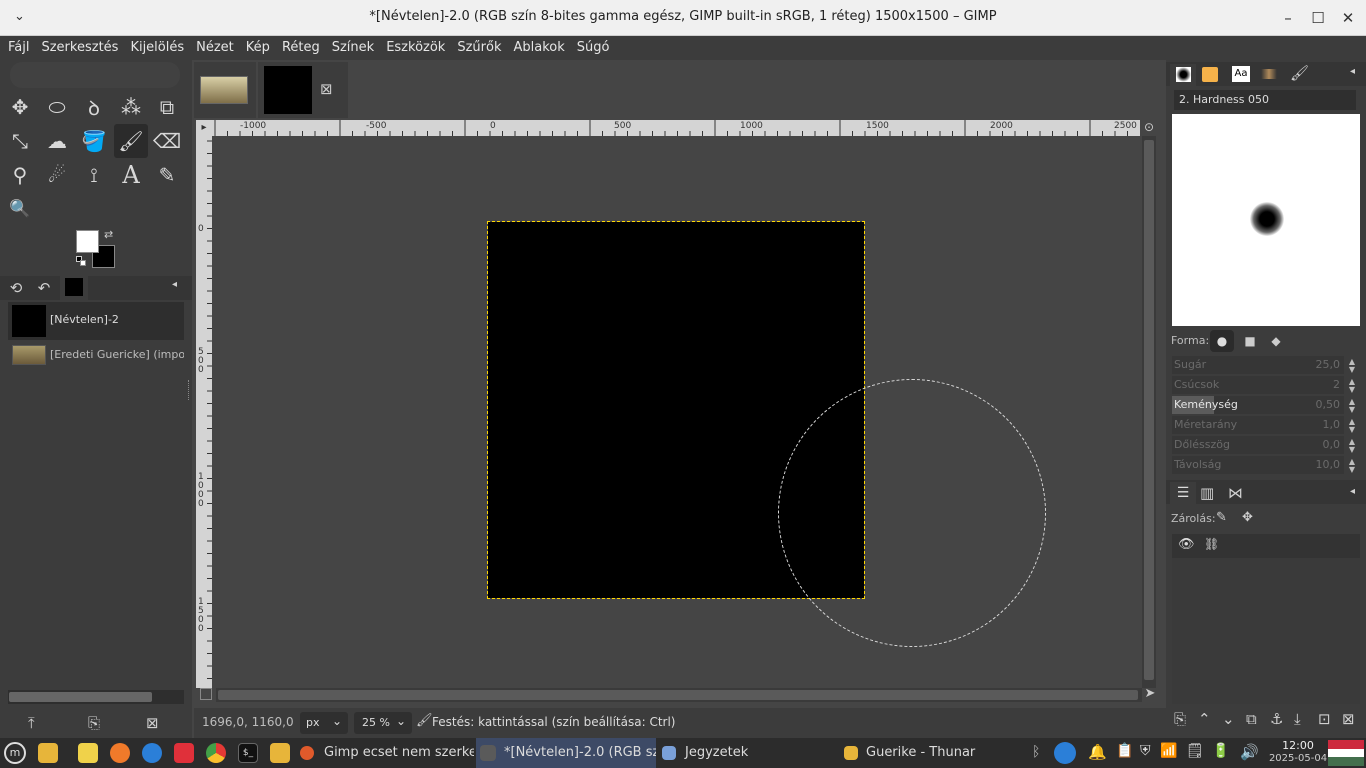 This screenshot has width=1366, height=768. What do you see at coordinates (1145, 751) in the screenshot?
I see `shield-icon: ⛨` at bounding box center [1145, 751].